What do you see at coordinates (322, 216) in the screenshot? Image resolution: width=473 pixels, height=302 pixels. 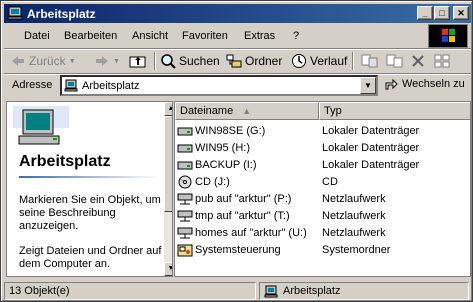 I see `file-row: tmp auf "arktur" (T:) Netzlaufwerk` at bounding box center [322, 216].